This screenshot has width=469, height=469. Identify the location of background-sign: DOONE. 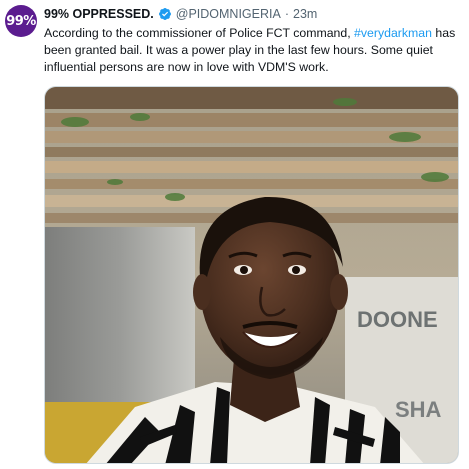
(397, 319).